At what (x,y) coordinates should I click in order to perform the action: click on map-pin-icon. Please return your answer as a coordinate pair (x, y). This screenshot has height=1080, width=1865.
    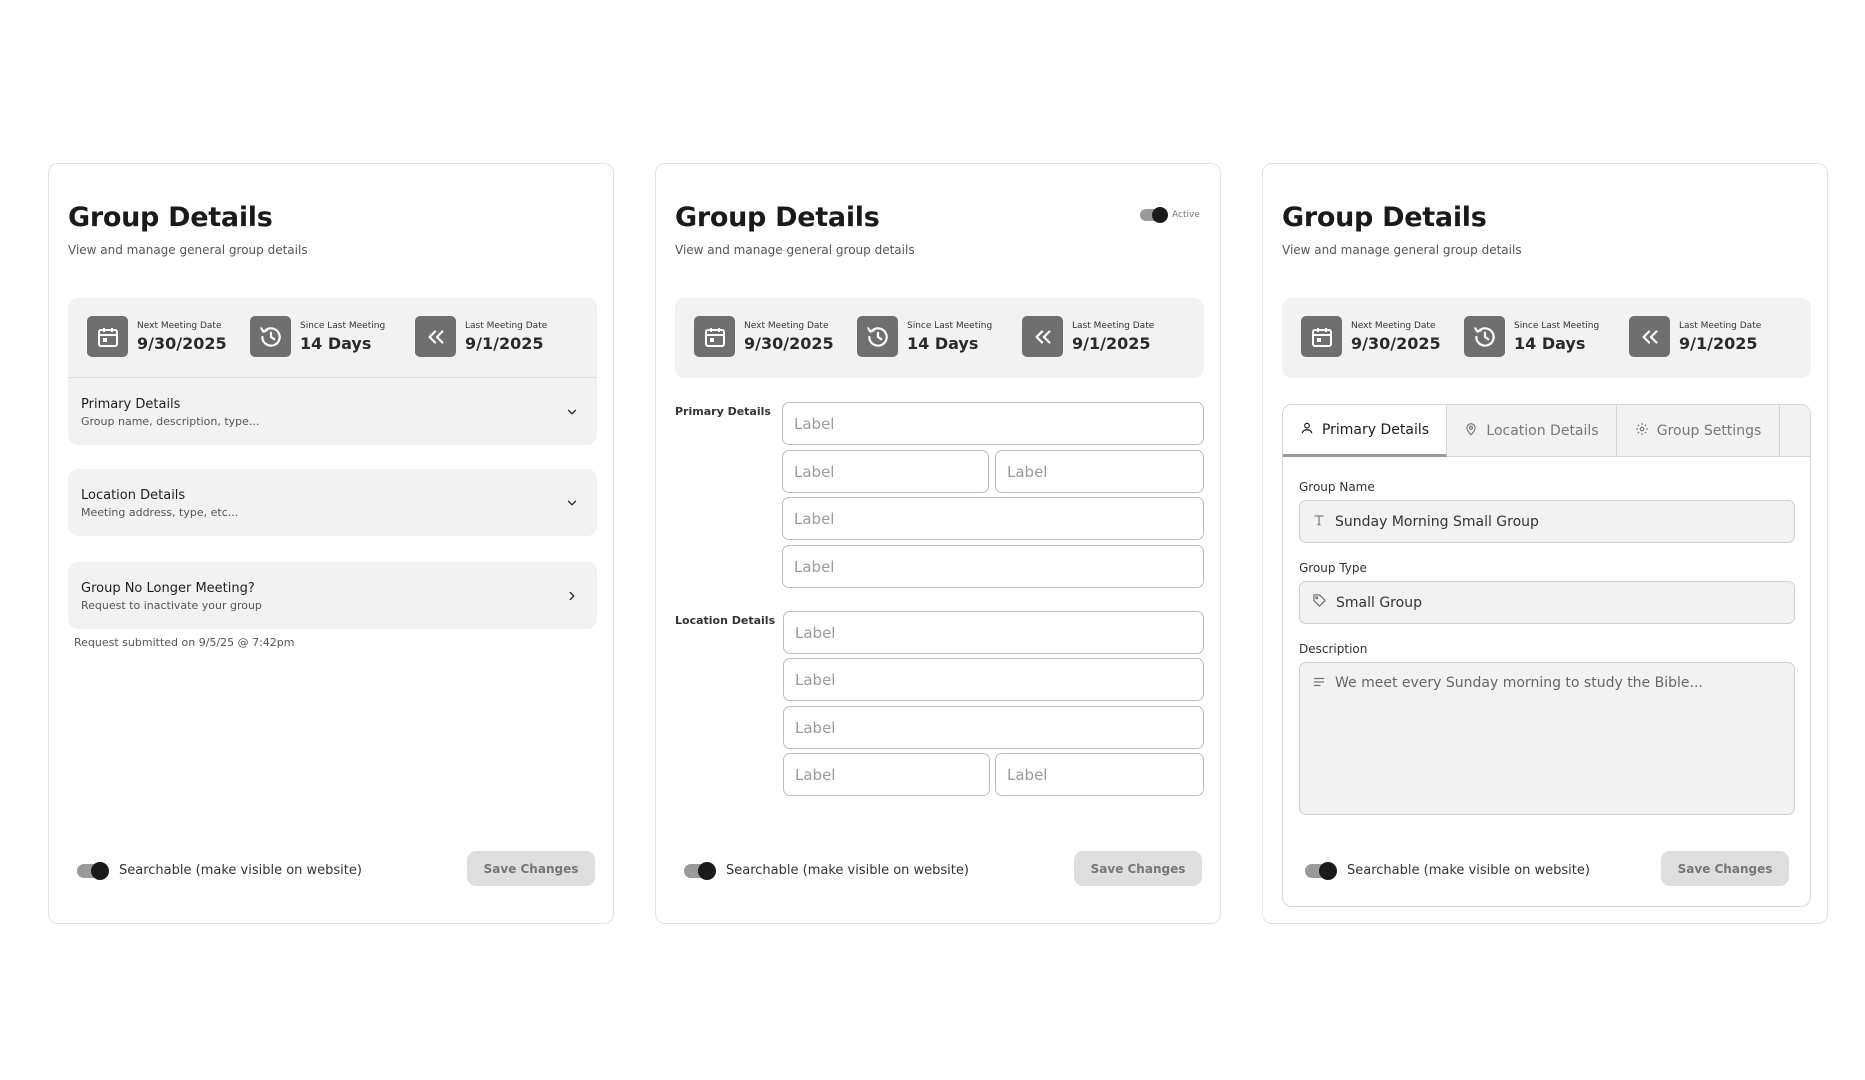
    Looking at the image, I should click on (1471, 431).